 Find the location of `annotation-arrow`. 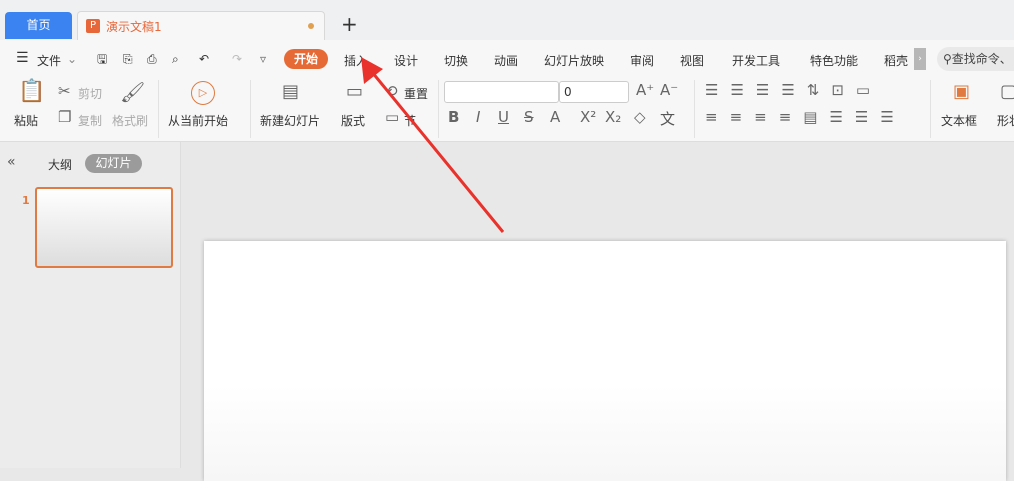

annotation-arrow is located at coordinates (433, 145).